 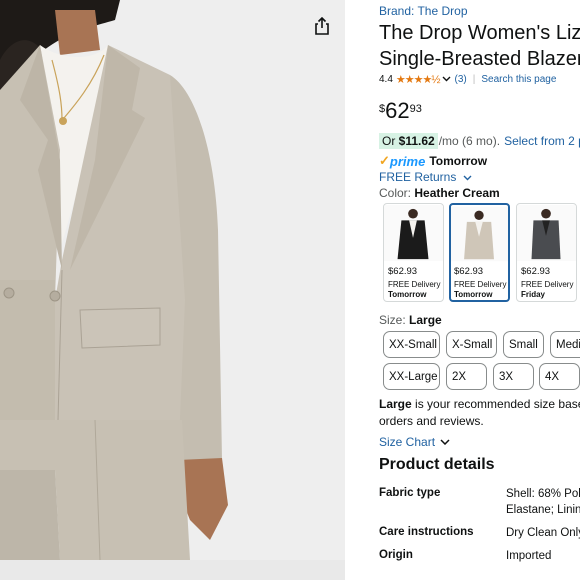 What do you see at coordinates (395, 404) in the screenshot?
I see `recommended-size: Large` at bounding box center [395, 404].